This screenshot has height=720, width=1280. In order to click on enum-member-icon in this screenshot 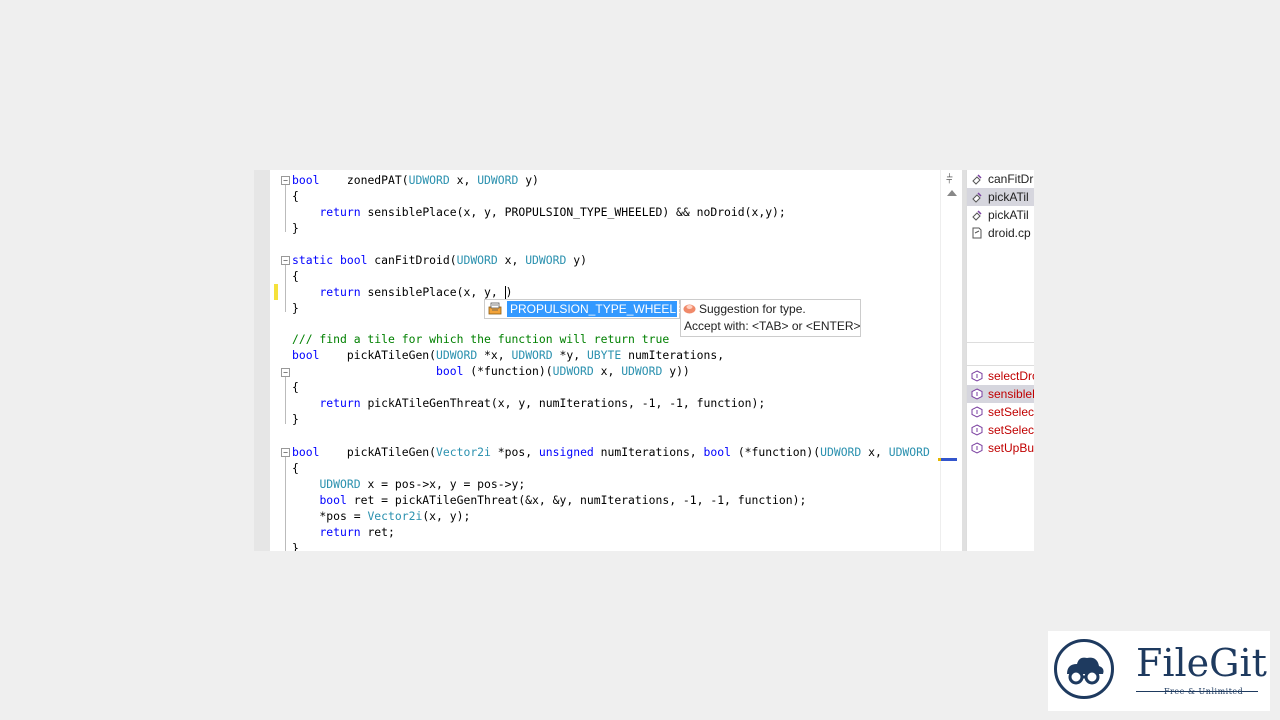, I will do `click(495, 308)`.